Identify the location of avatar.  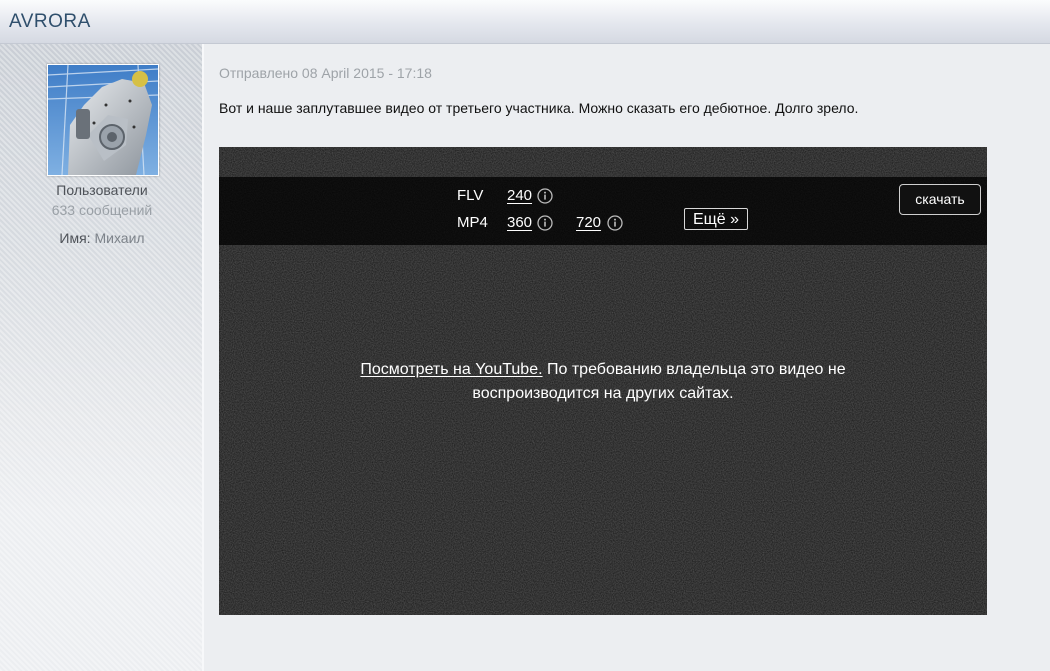
(103, 120).